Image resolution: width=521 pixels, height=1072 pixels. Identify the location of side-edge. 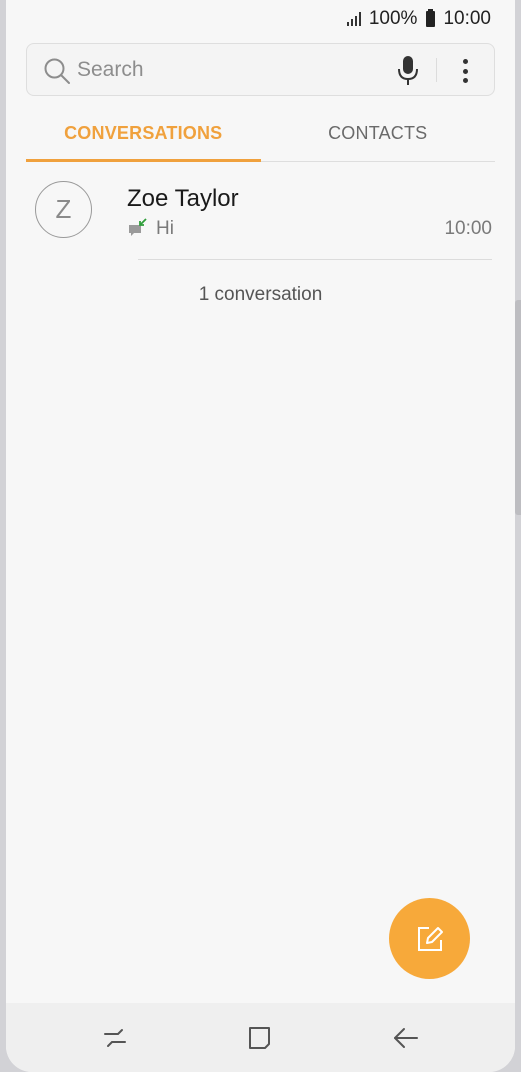
(518, 407).